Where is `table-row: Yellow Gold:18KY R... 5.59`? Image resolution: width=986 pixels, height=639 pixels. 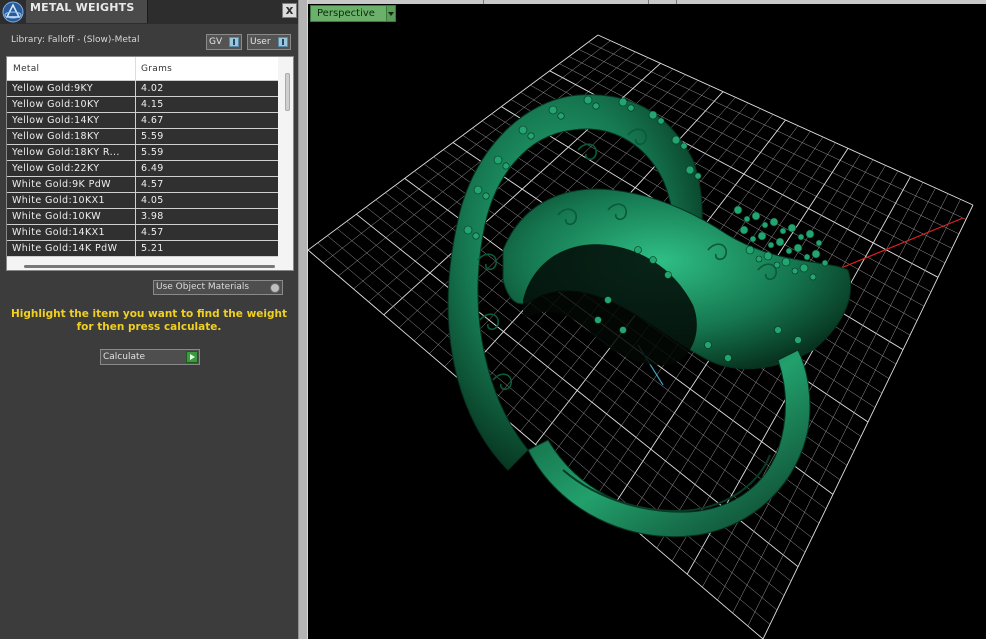
table-row: Yellow Gold:18KY R... 5.59 is located at coordinates (142, 153).